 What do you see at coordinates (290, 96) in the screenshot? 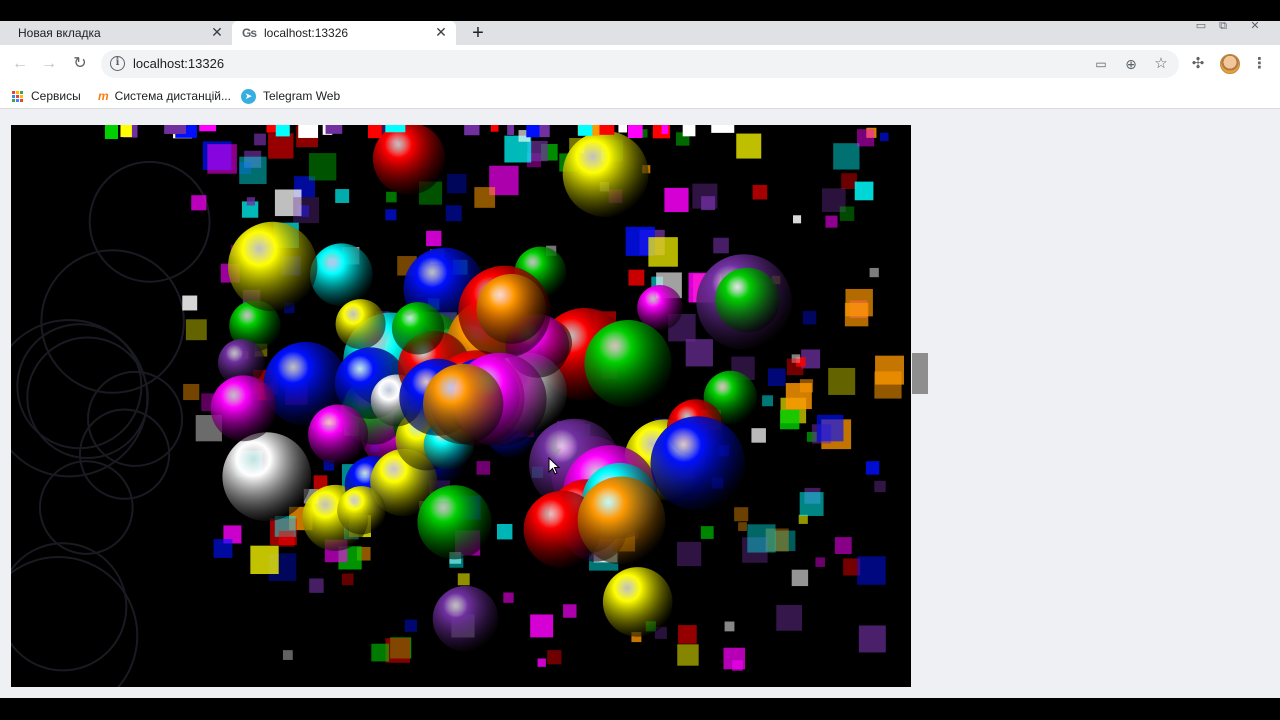
I see `bookmark-telegram-web: ➤ Telegram Web` at bounding box center [290, 96].